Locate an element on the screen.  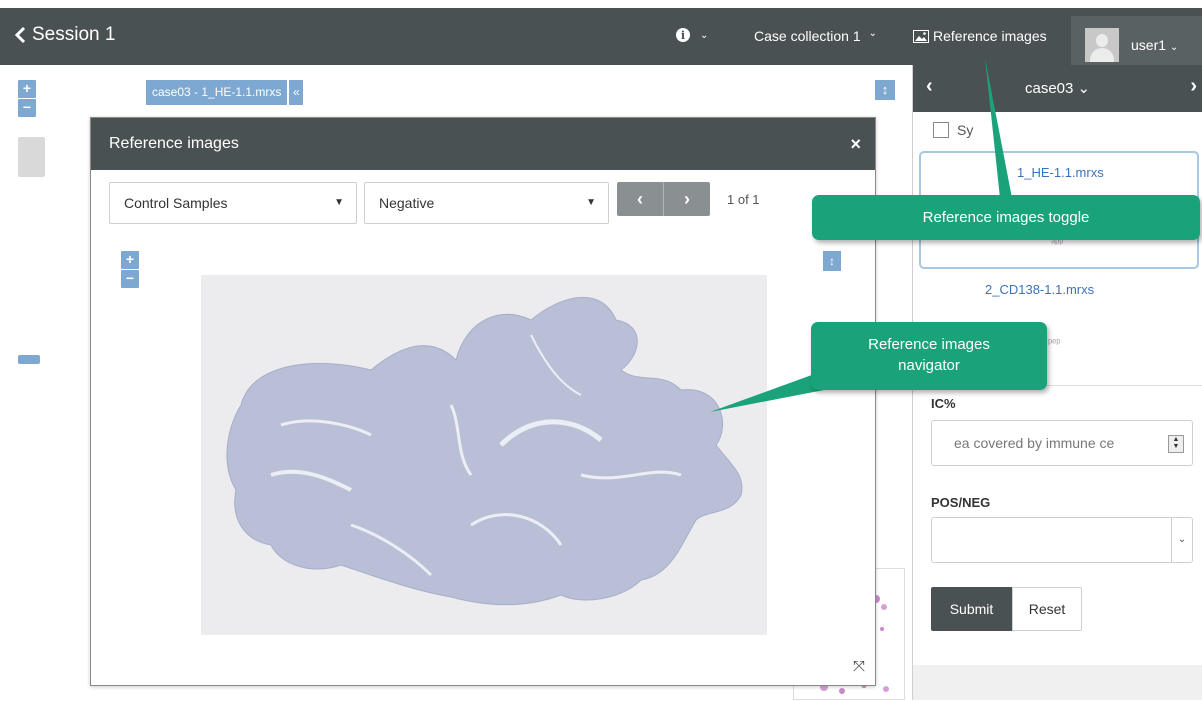
case-collection-label: Case collection 1 is located at coordinates (807, 36).